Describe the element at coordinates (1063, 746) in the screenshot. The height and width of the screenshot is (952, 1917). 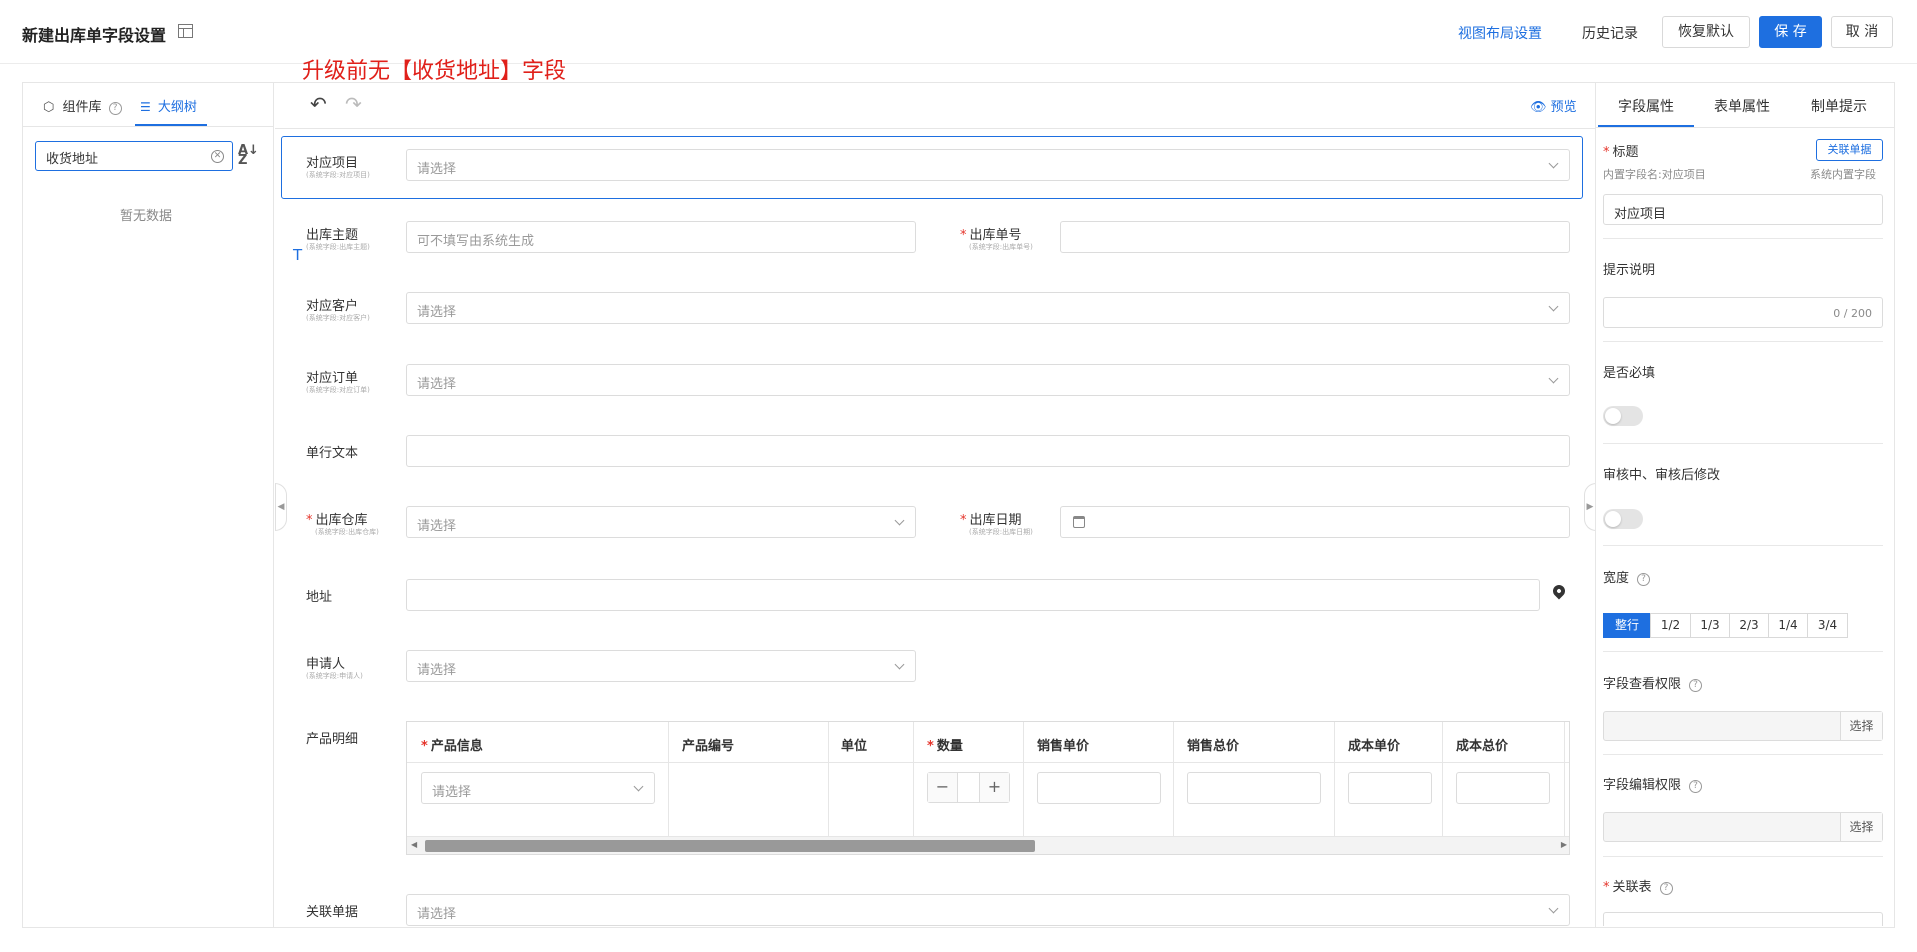
I see `column-header: 销售单价` at that location.